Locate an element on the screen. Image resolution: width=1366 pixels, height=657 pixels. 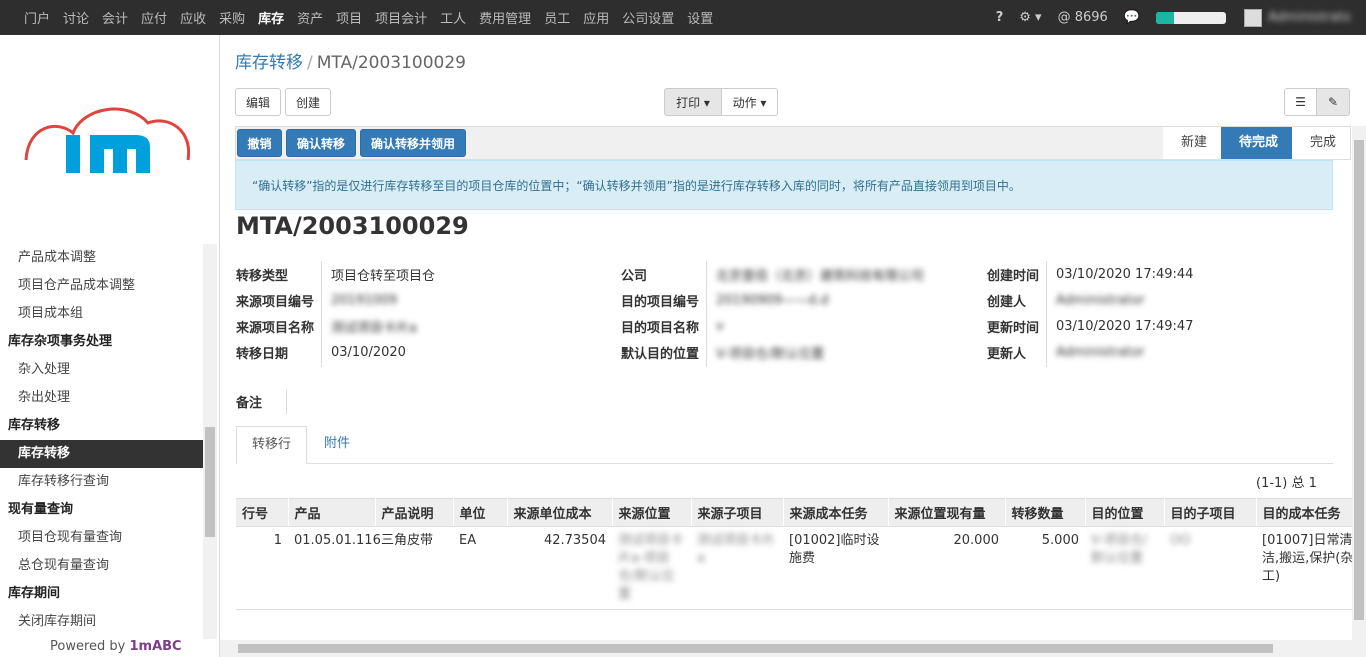
brand-link: 1mABC is located at coordinates (155, 646).